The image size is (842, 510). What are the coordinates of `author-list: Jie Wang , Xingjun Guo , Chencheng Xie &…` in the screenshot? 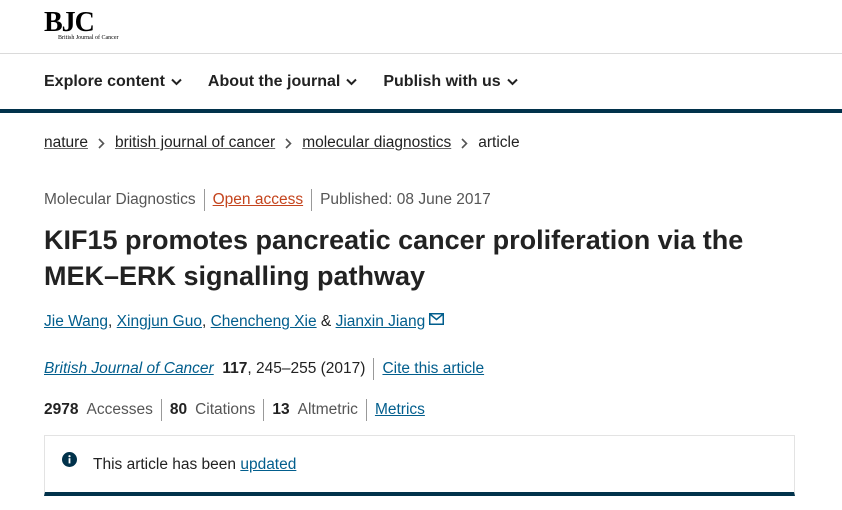 It's located at (244, 322).